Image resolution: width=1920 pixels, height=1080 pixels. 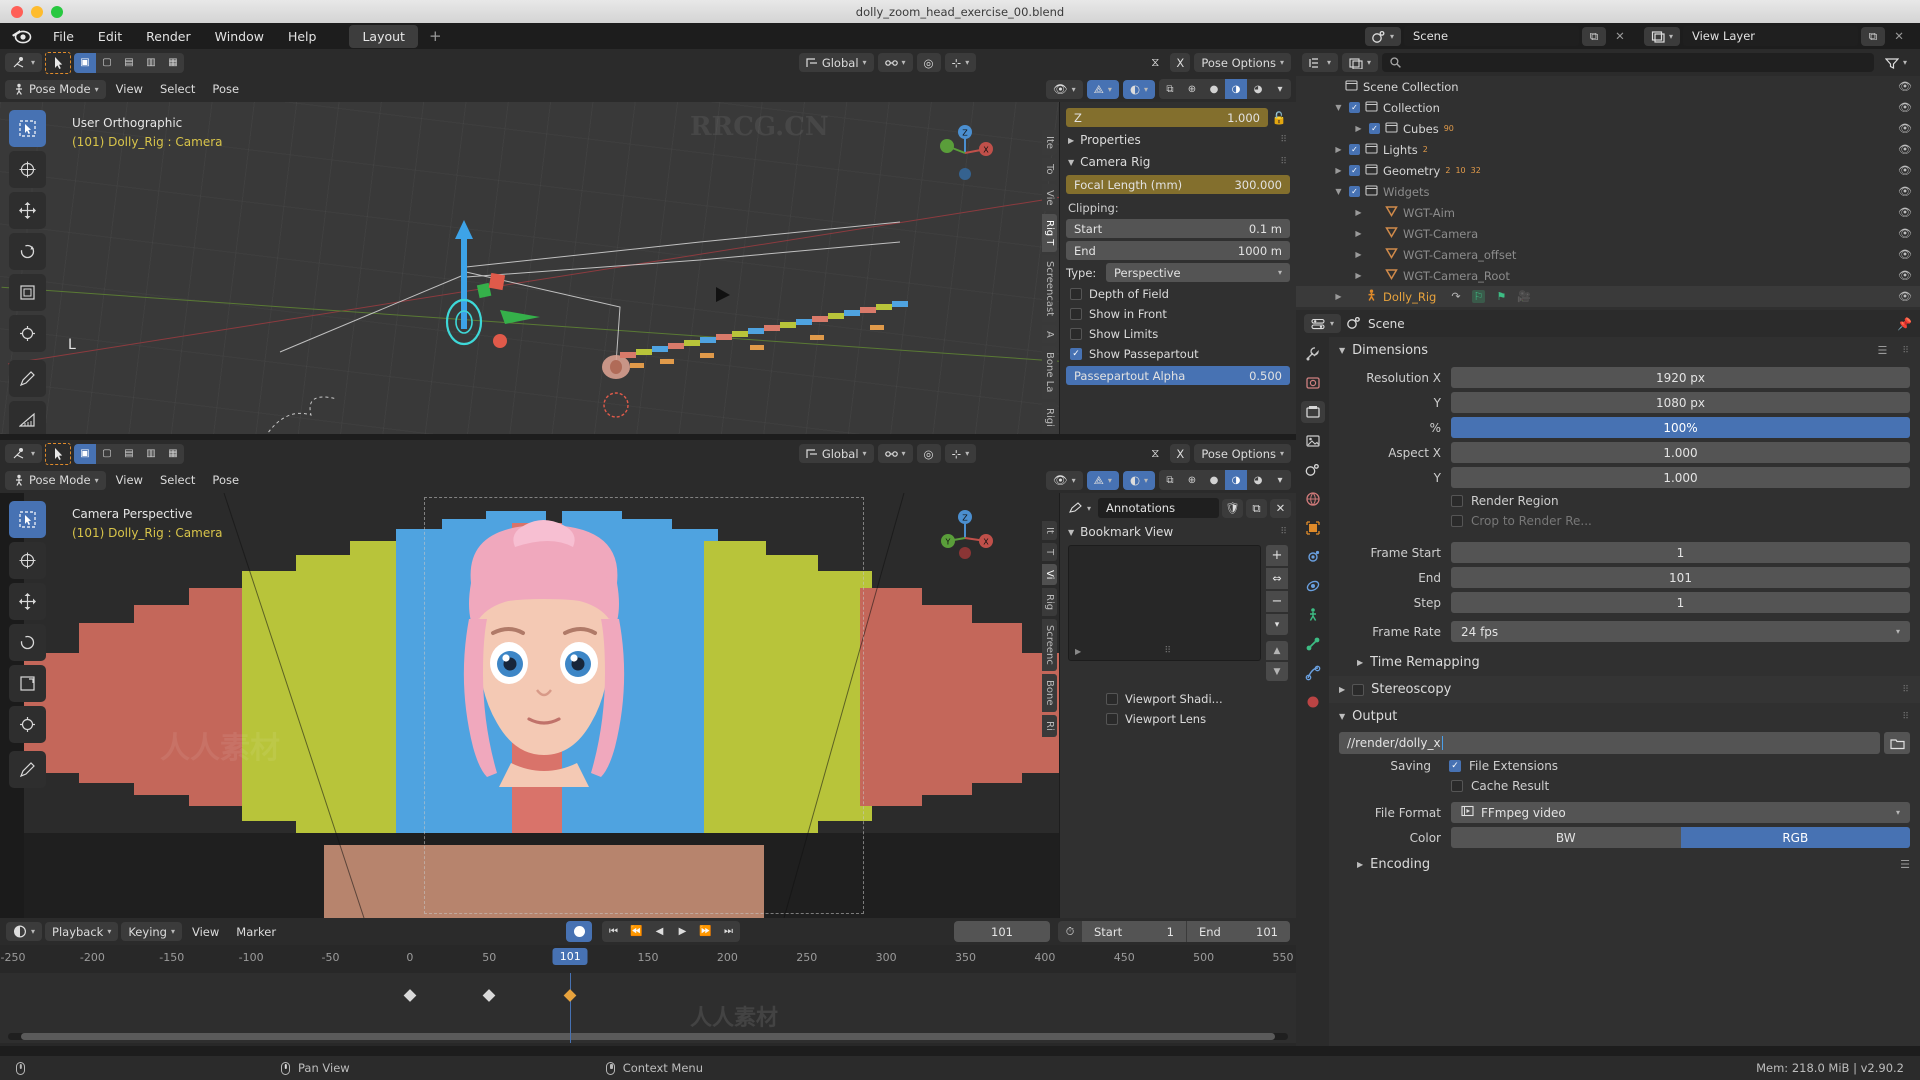 I want to click on viewport-bottom-nav-gizmo: Z X Y, so click(x=965, y=538).